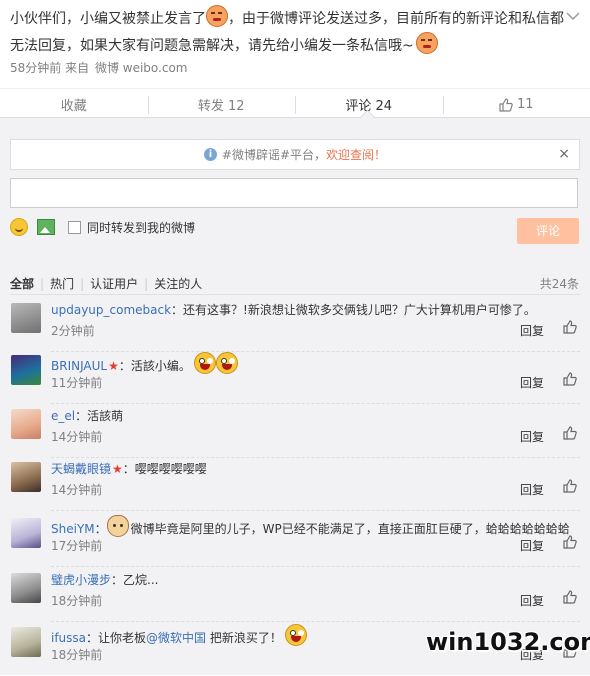 The image size is (590, 676). I want to click on emoji-icon, so click(19, 227).